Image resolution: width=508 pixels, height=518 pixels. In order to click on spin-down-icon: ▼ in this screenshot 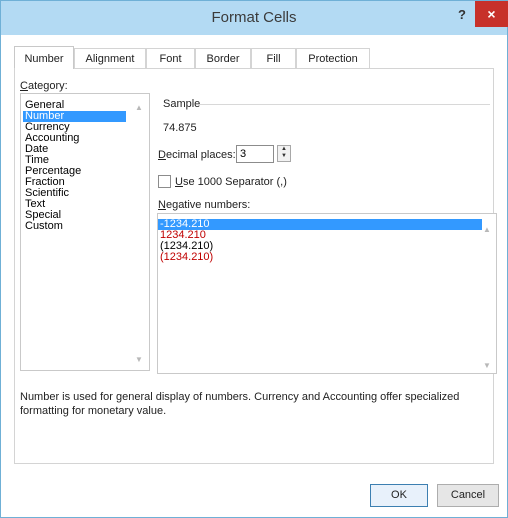, I will do `click(284, 156)`.